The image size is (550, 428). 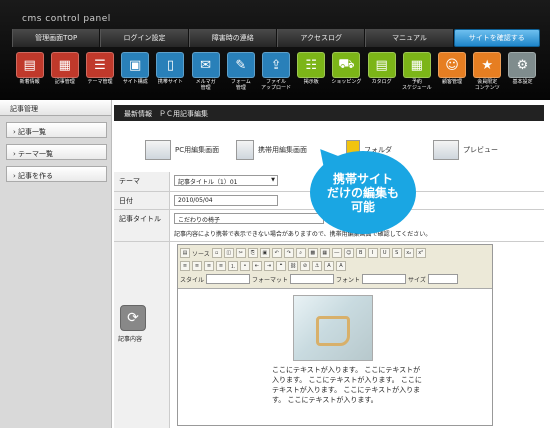 I want to click on title-input: こだわりの椅子, so click(x=249, y=218).